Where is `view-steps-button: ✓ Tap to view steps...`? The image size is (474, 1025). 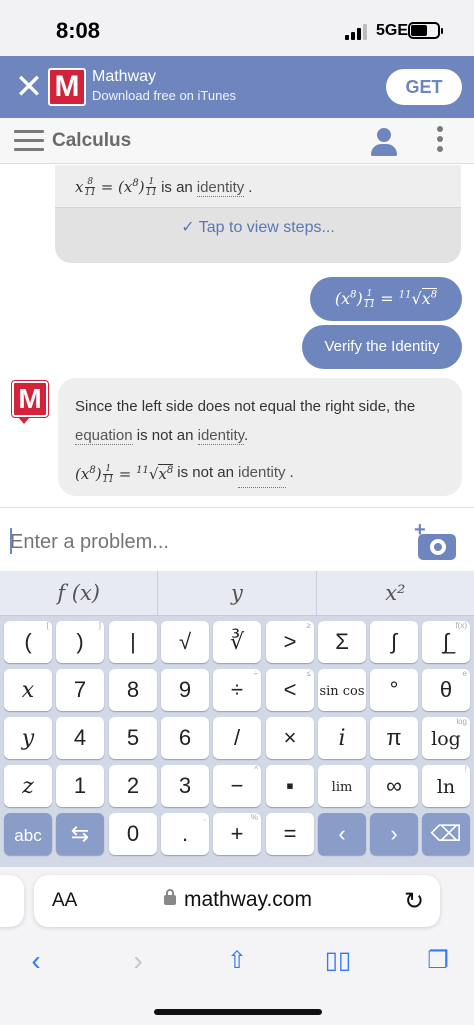
view-steps-button: ✓ Tap to view steps... is located at coordinates (258, 235).